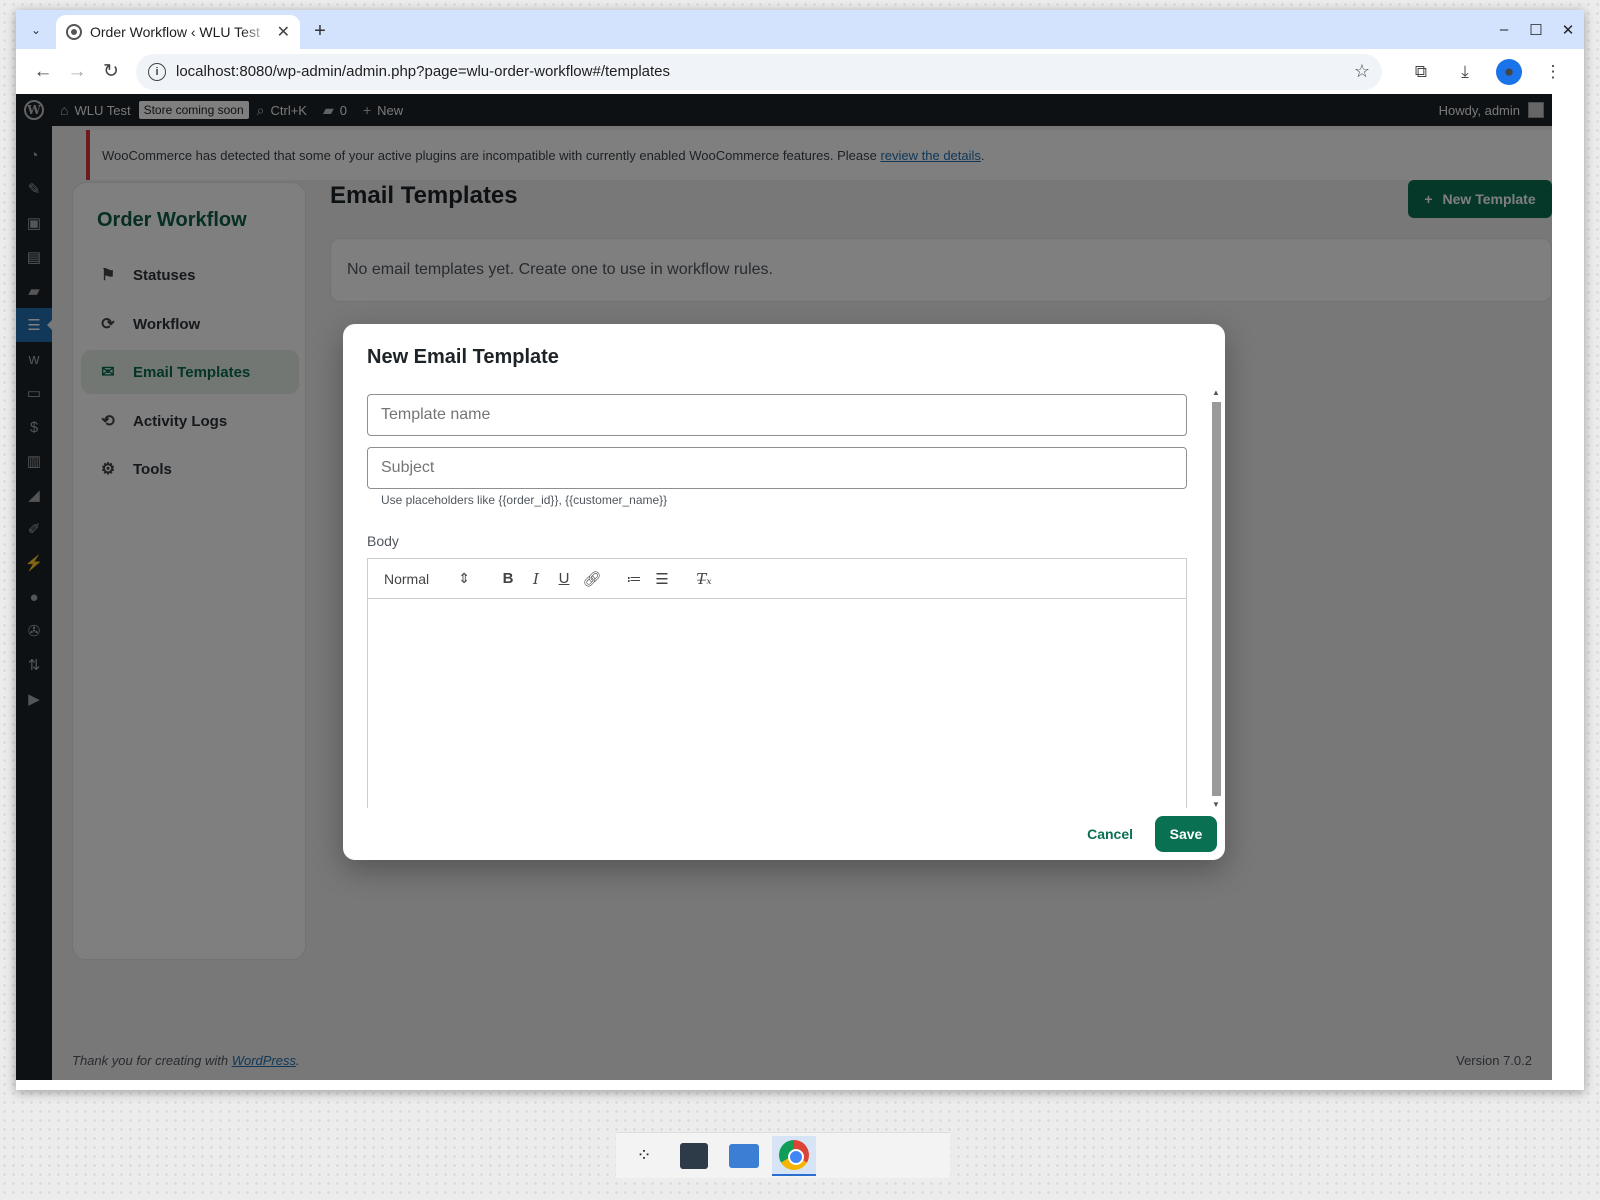  I want to click on italic-icon: I, so click(536, 579).